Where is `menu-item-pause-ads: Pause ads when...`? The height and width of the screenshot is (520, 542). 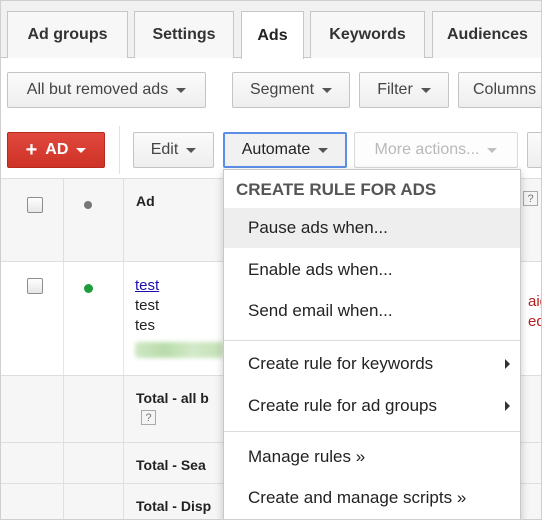
menu-item-pause-ads: Pause ads when... is located at coordinates (372, 228).